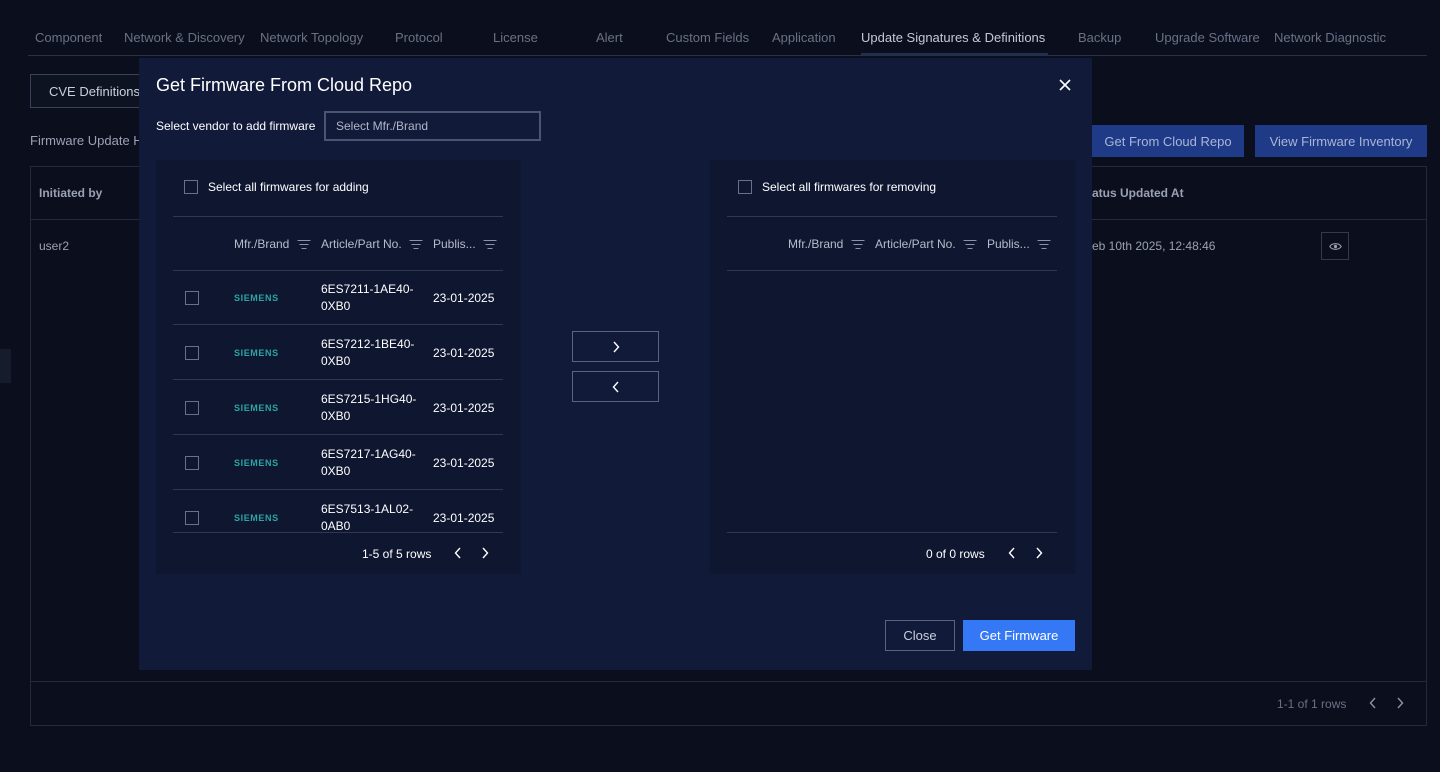  I want to click on tab-network-topology: Network Topology, so click(311, 37).